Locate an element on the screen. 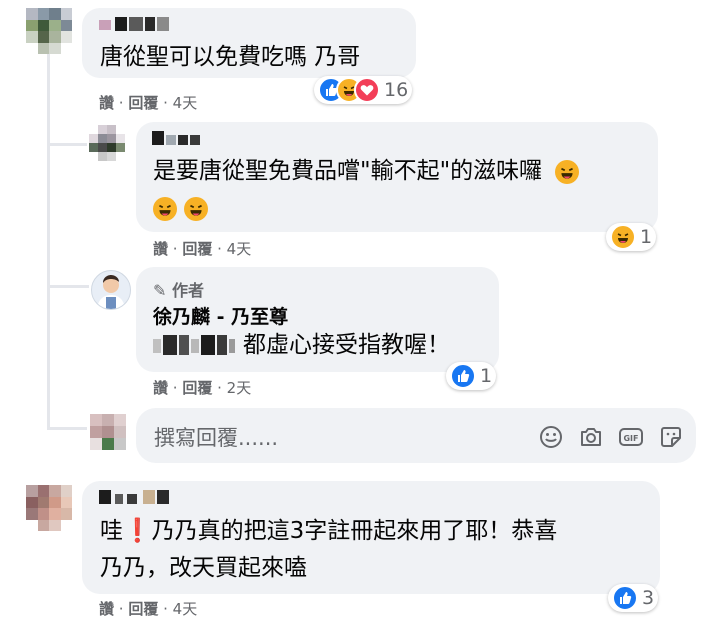  love-icon is located at coordinates (367, 90).